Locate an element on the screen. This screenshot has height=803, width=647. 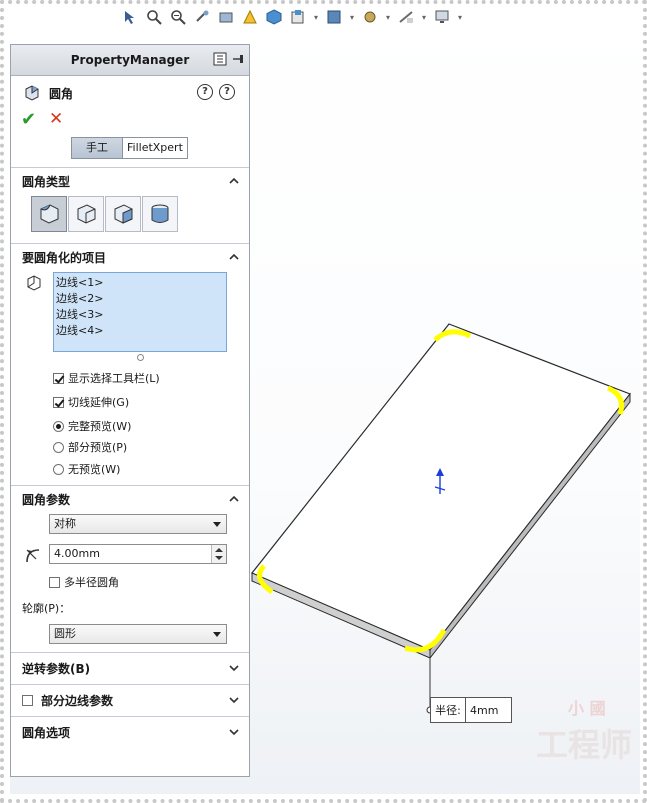
radius-callout-value: 4mm is located at coordinates (488, 710).